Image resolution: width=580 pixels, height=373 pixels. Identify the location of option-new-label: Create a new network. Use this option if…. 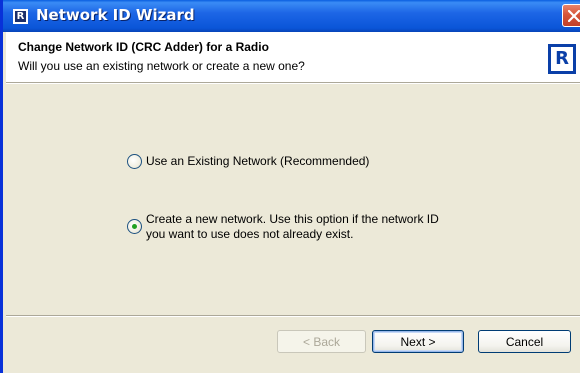
(292, 226).